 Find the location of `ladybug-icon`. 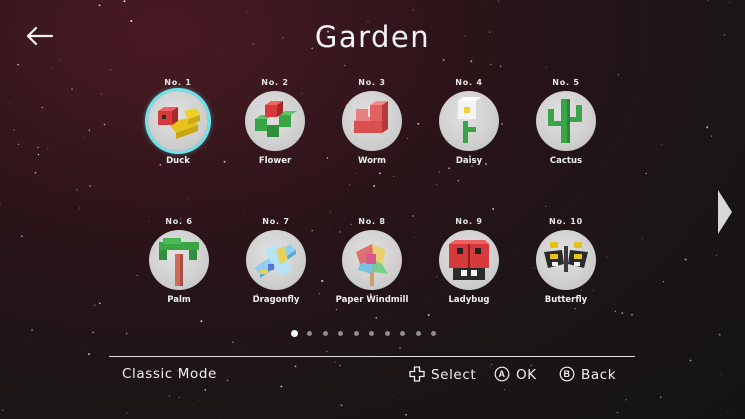

ladybug-icon is located at coordinates (469, 260).